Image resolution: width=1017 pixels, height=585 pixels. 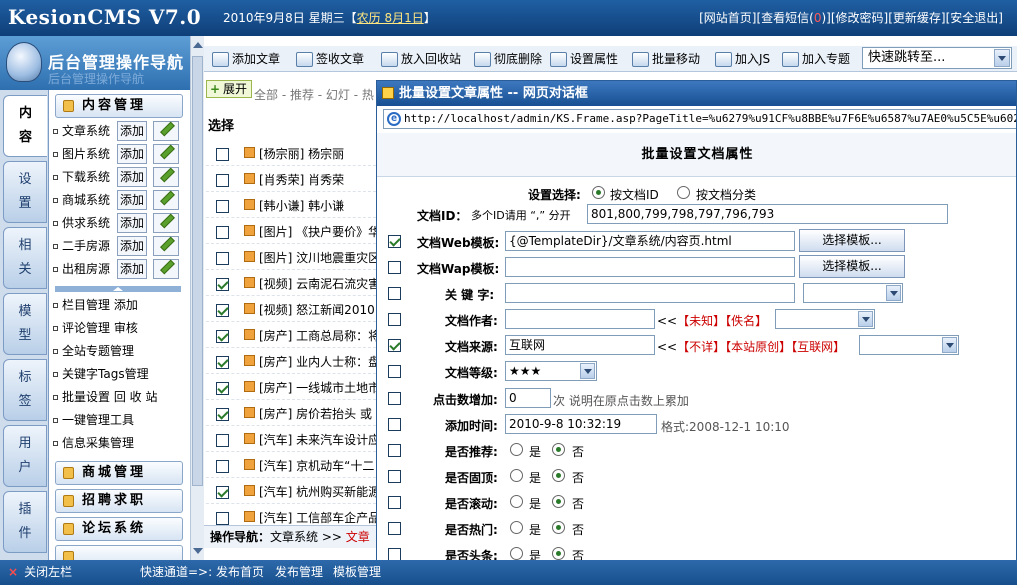 What do you see at coordinates (701, 321) in the screenshot?
I see `author-unknown-link: 【未知】` at bounding box center [701, 321].